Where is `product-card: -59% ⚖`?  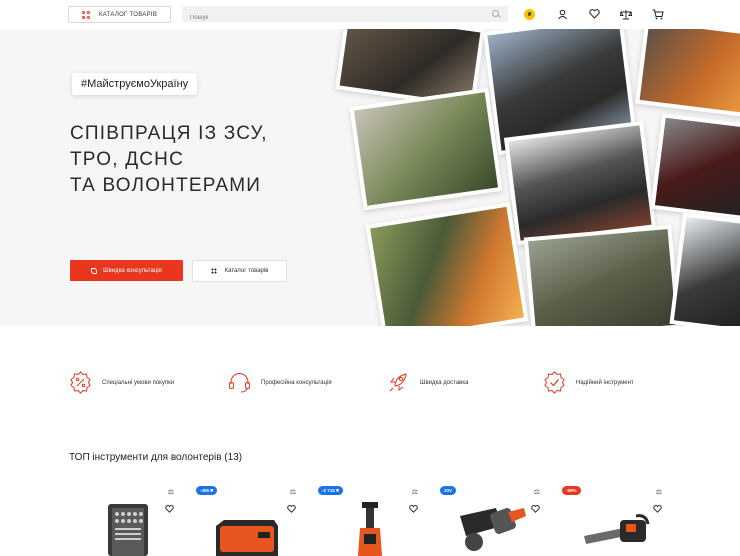
product-card: -59% ⚖ is located at coordinates (612, 517).